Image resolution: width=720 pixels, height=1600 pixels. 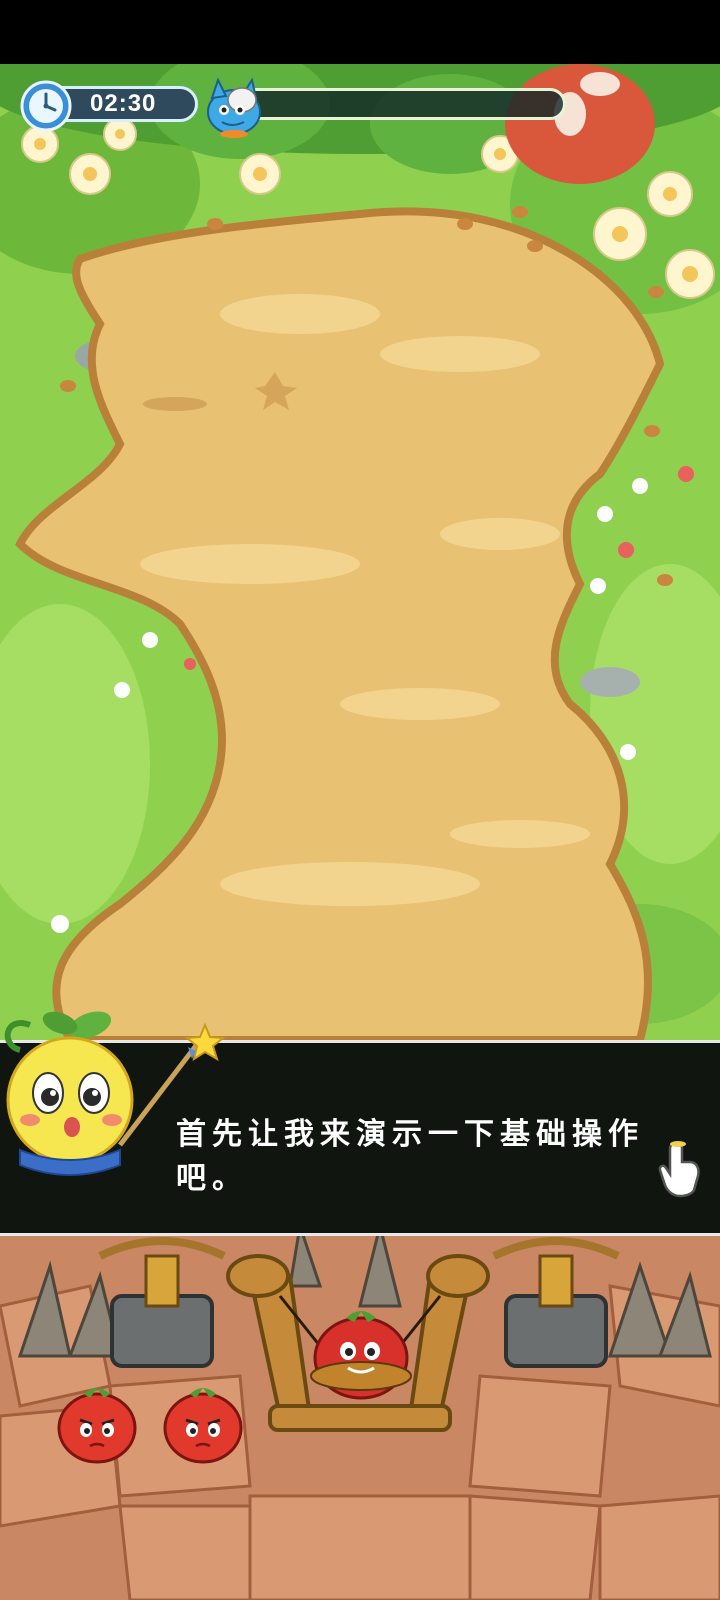 I want to click on dialog-text: 首先让我来演示一下基础操作吧。, so click(x=410, y=1156).